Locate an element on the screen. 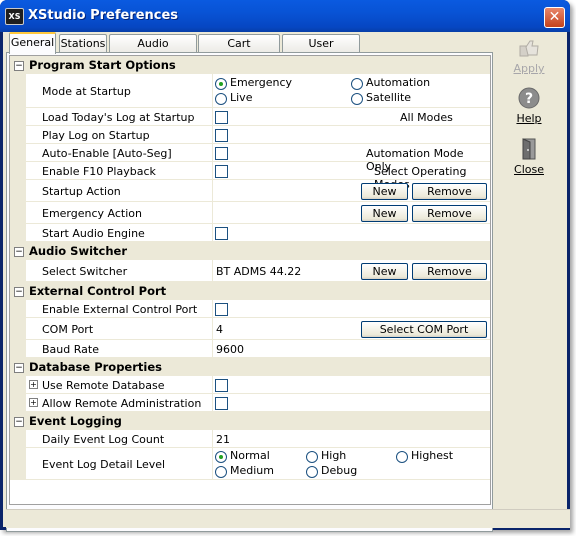  tab-general: General is located at coordinates (32, 43).